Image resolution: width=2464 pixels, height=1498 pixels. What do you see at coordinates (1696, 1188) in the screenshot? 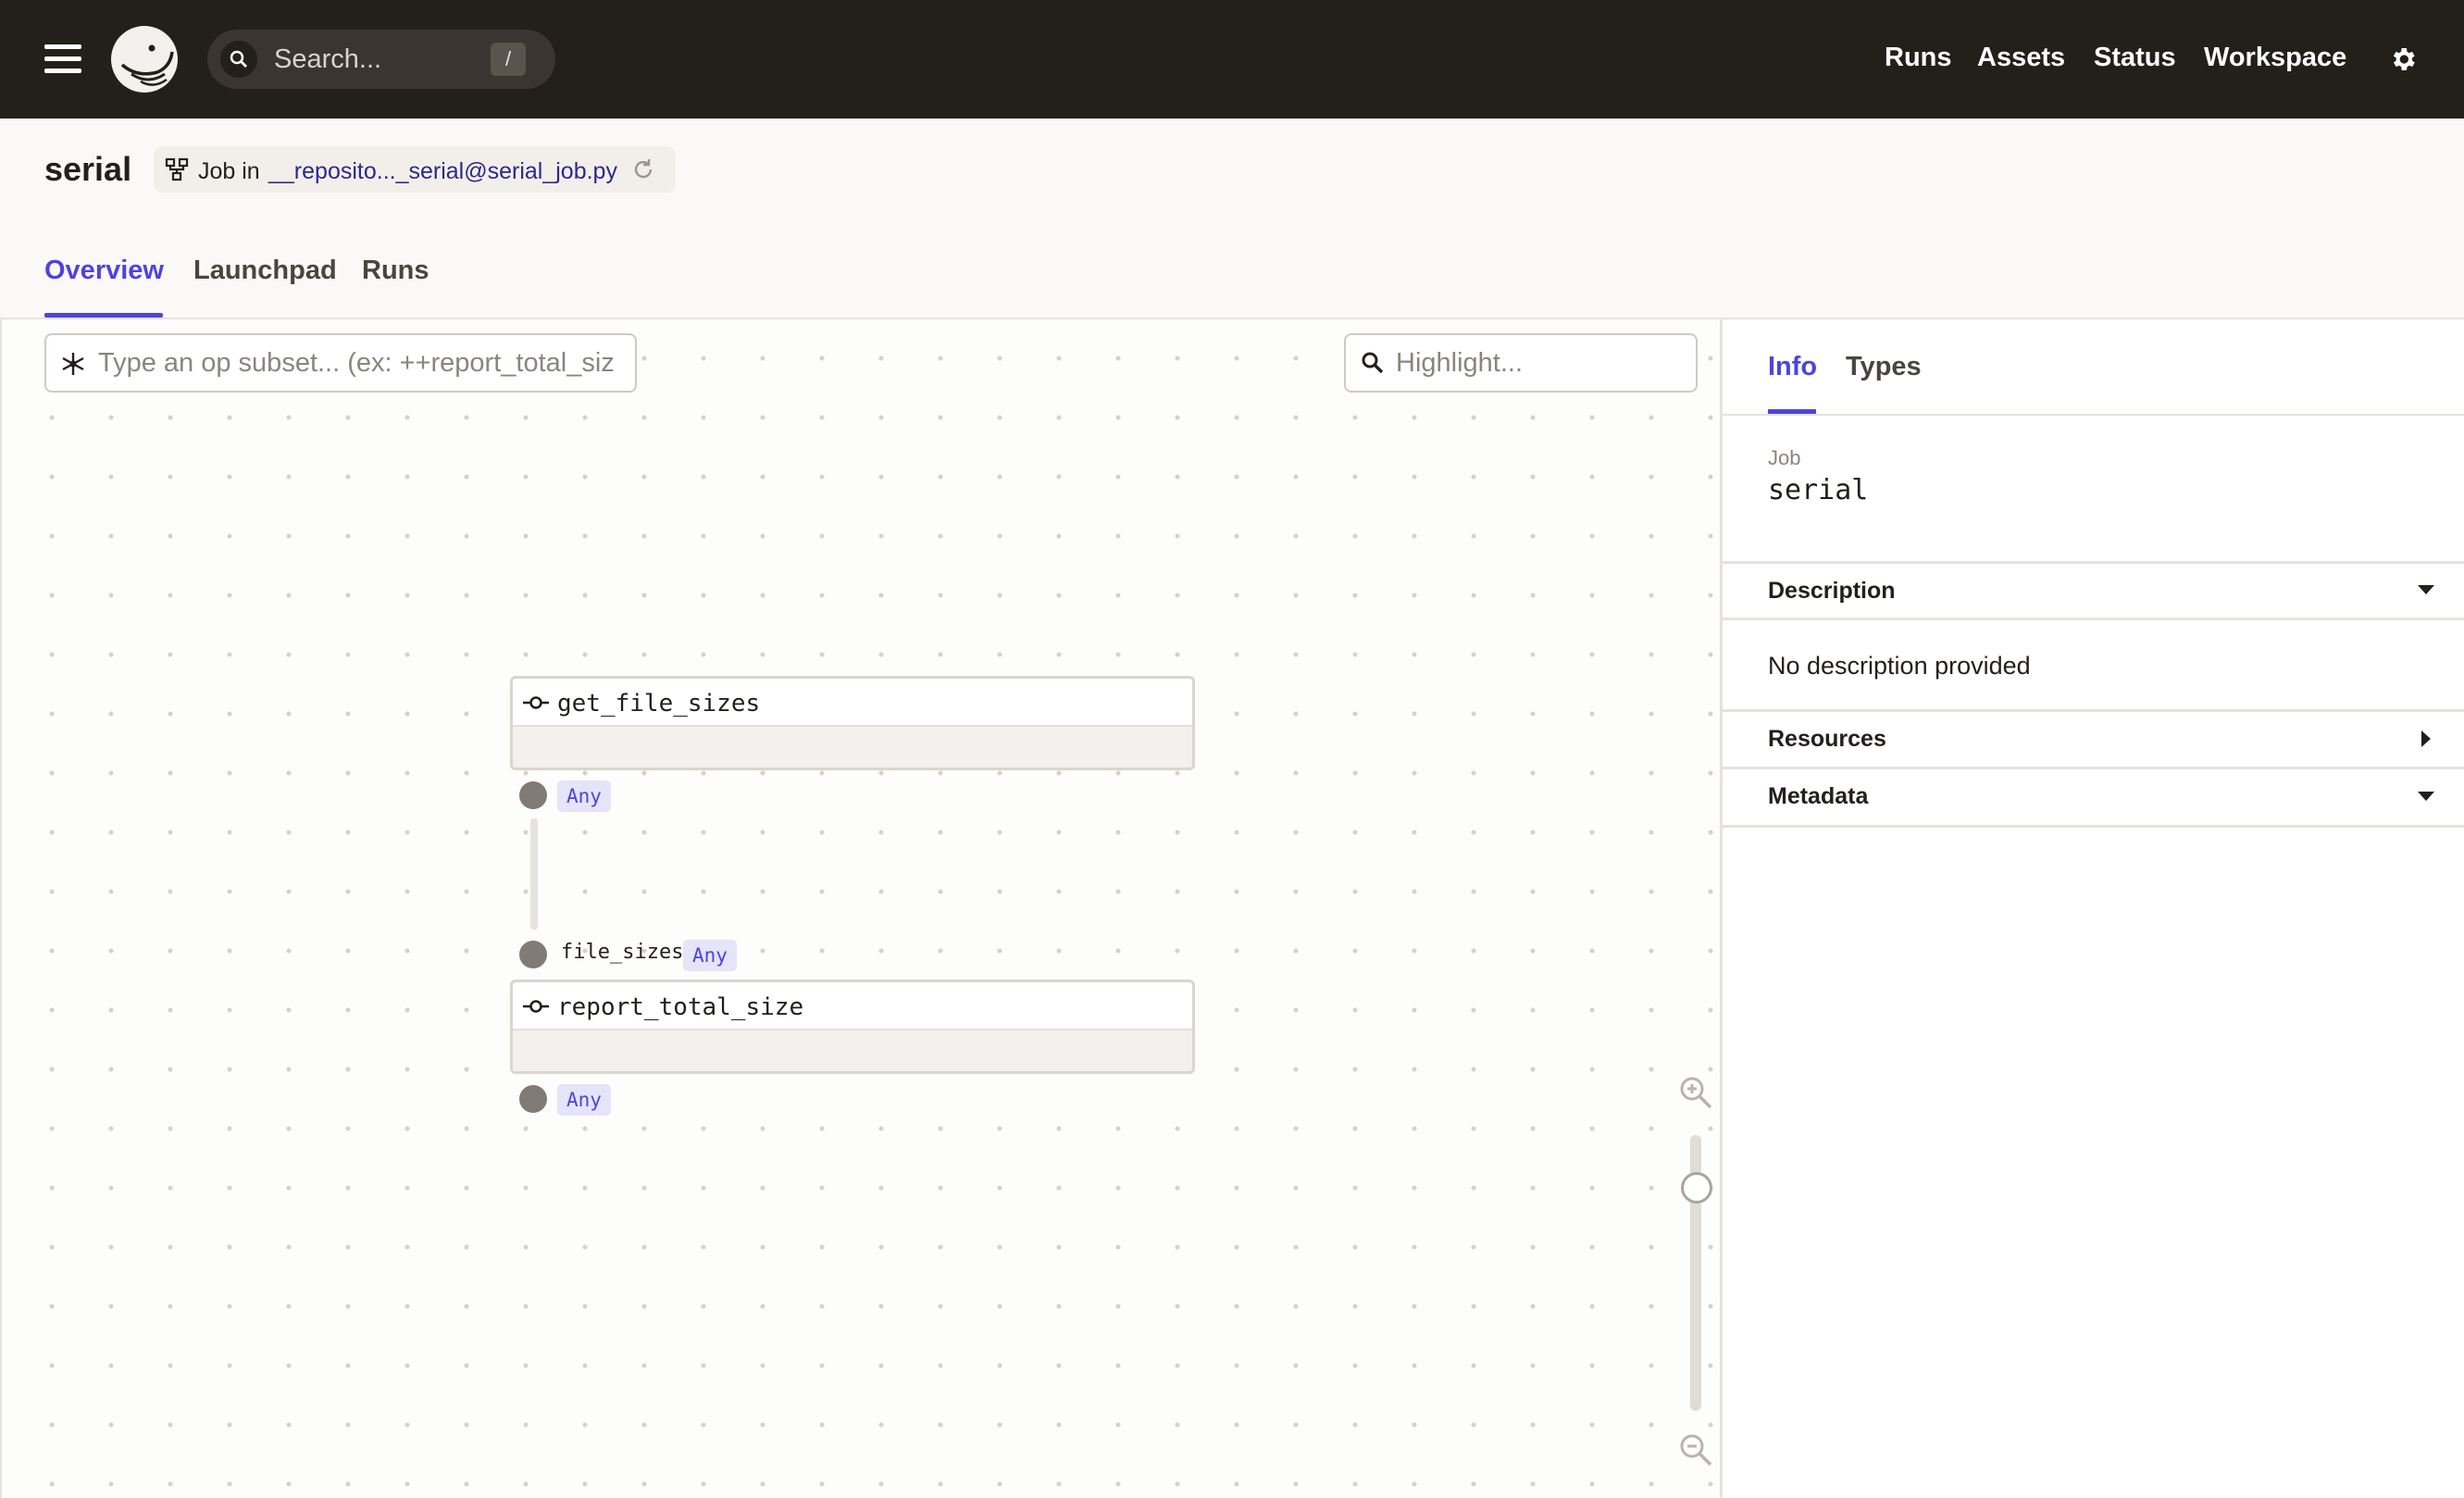
I see `zoom-slider-handle` at bounding box center [1696, 1188].